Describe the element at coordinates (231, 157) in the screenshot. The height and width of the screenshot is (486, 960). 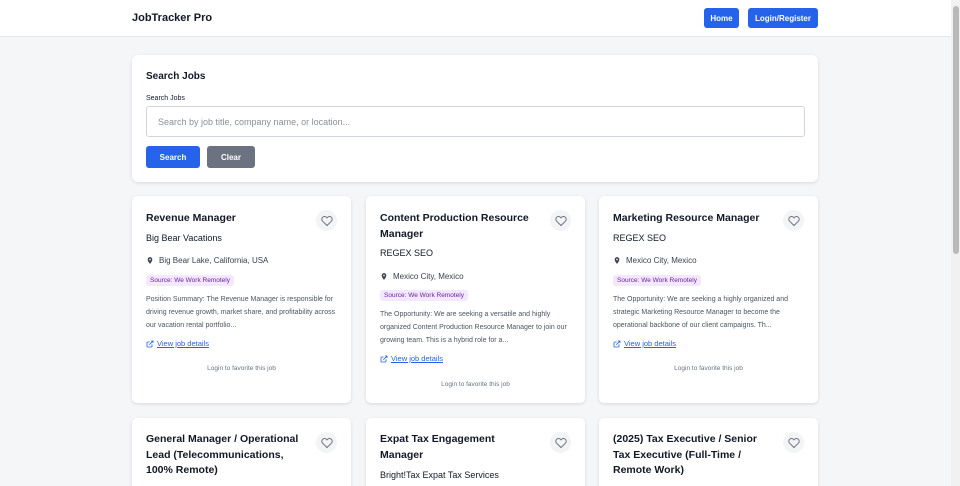
I see `clear-button: Clear` at that location.